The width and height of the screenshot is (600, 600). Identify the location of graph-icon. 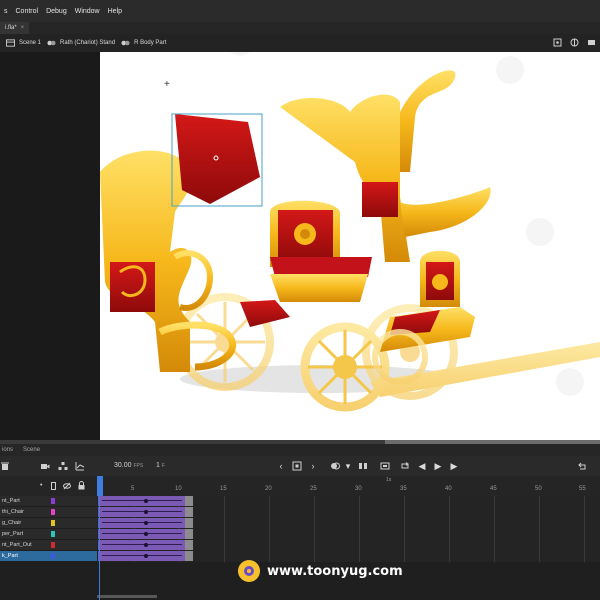
(80, 466).